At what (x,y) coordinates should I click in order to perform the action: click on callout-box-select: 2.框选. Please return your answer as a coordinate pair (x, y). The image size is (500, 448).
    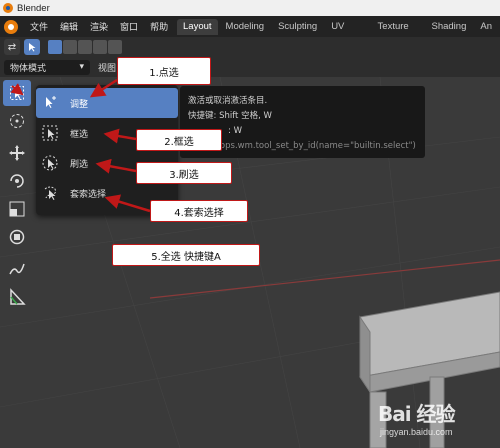
    Looking at the image, I should click on (179, 140).